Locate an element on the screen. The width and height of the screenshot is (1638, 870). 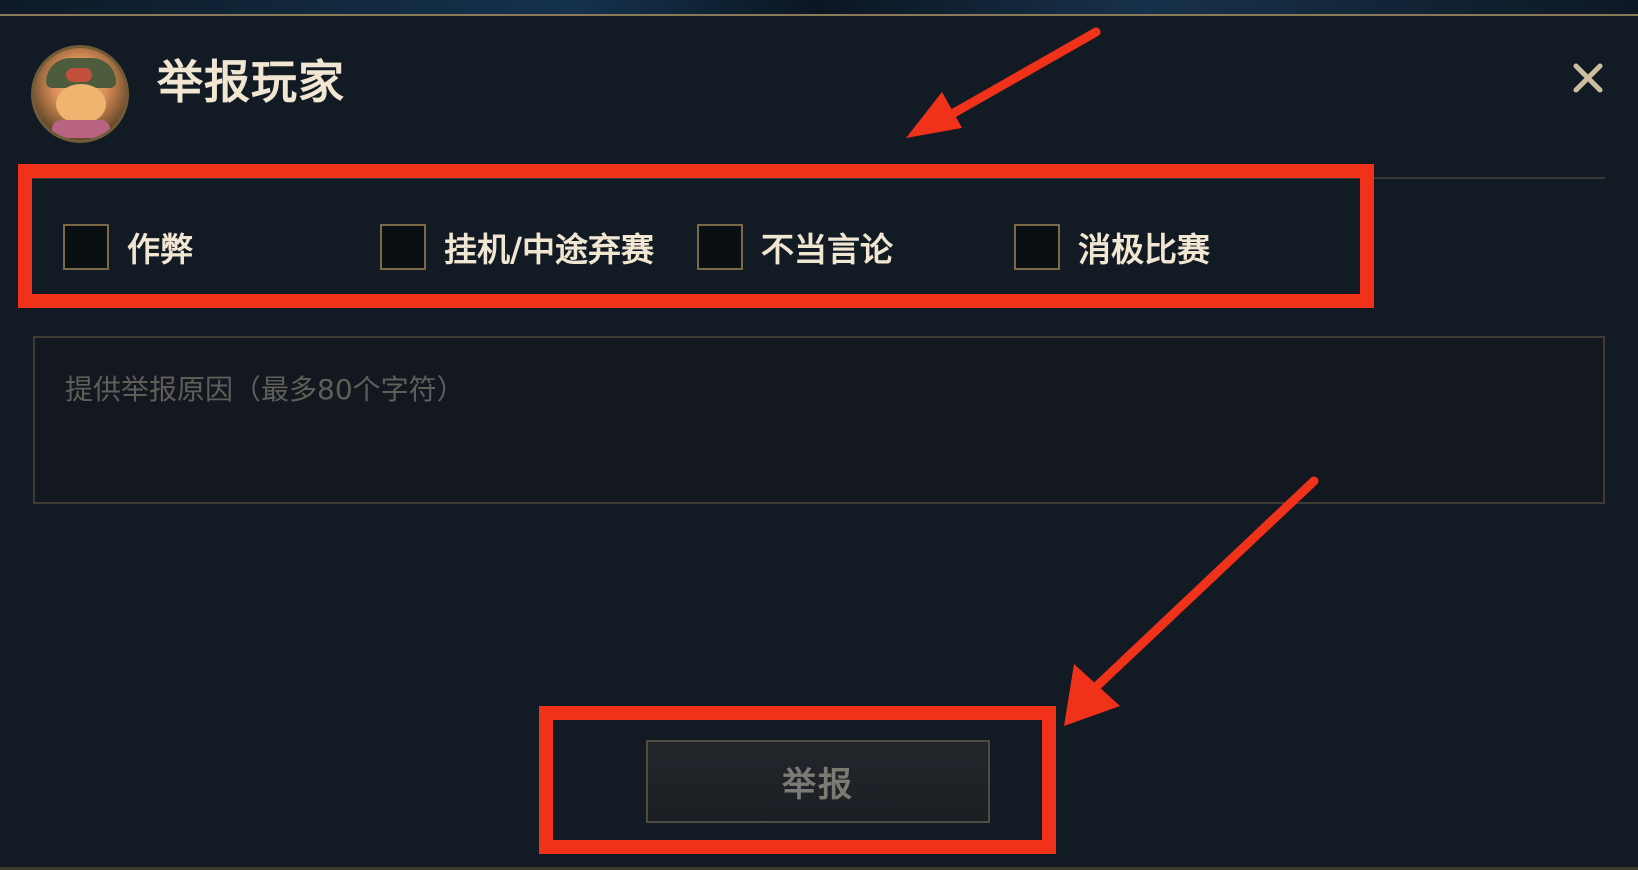
checkbox-cheating is located at coordinates (86, 247).